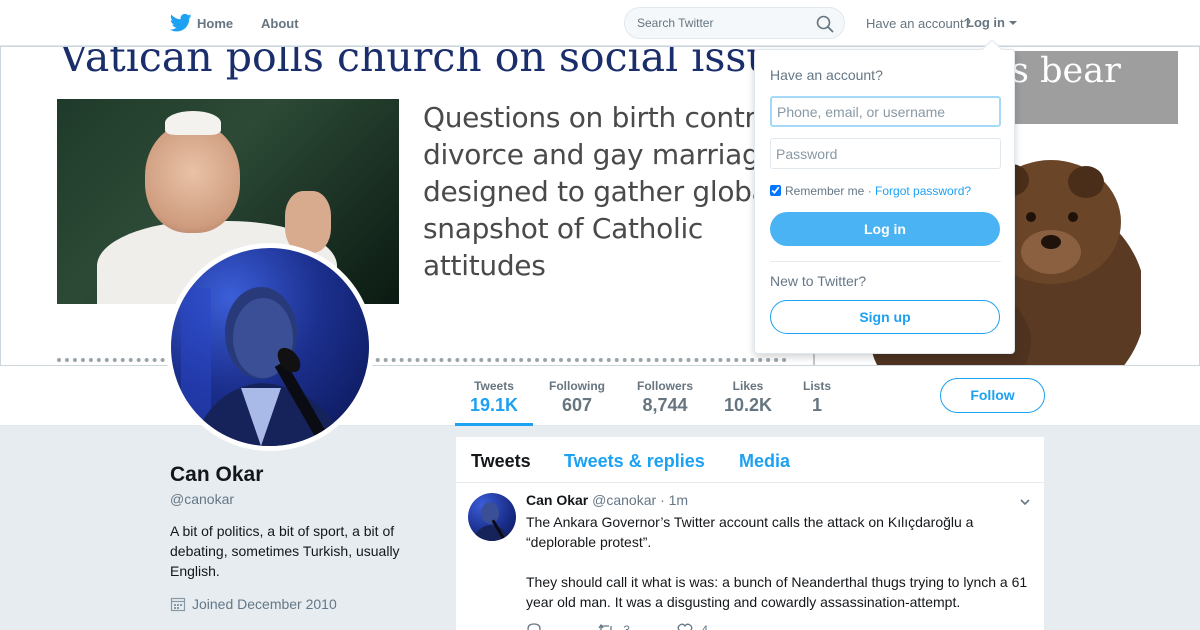  Describe the element at coordinates (264, 604) in the screenshot. I see `joined-text: Joined December 2010` at that location.